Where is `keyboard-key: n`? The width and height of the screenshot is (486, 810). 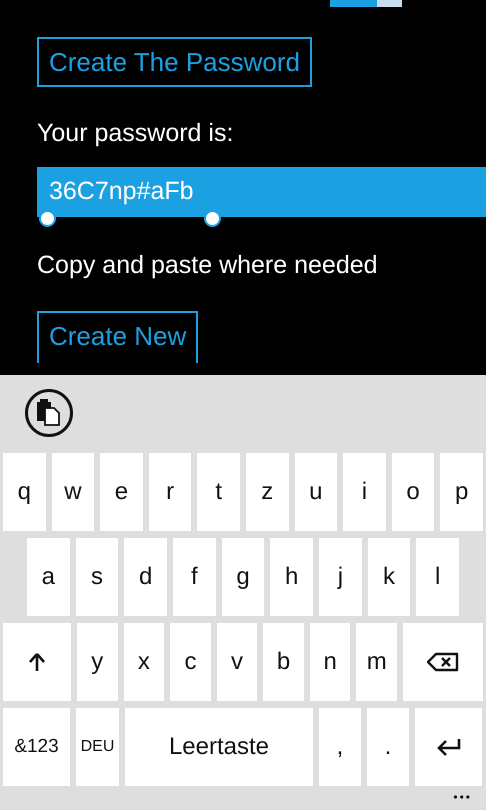 keyboard-key: n is located at coordinates (330, 662).